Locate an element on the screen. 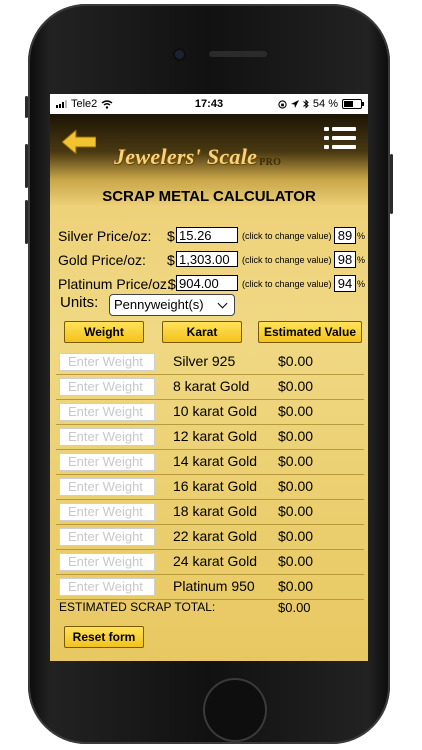 The width and height of the screenshot is (422, 750). page-title: SCRAP METAL CALCULATOR is located at coordinates (209, 196).